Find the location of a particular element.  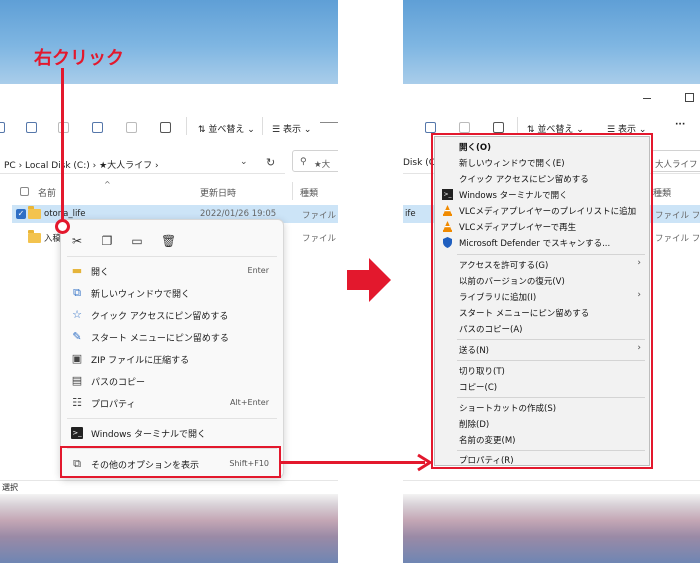

status-text: 選択 is located at coordinates (10, 487).